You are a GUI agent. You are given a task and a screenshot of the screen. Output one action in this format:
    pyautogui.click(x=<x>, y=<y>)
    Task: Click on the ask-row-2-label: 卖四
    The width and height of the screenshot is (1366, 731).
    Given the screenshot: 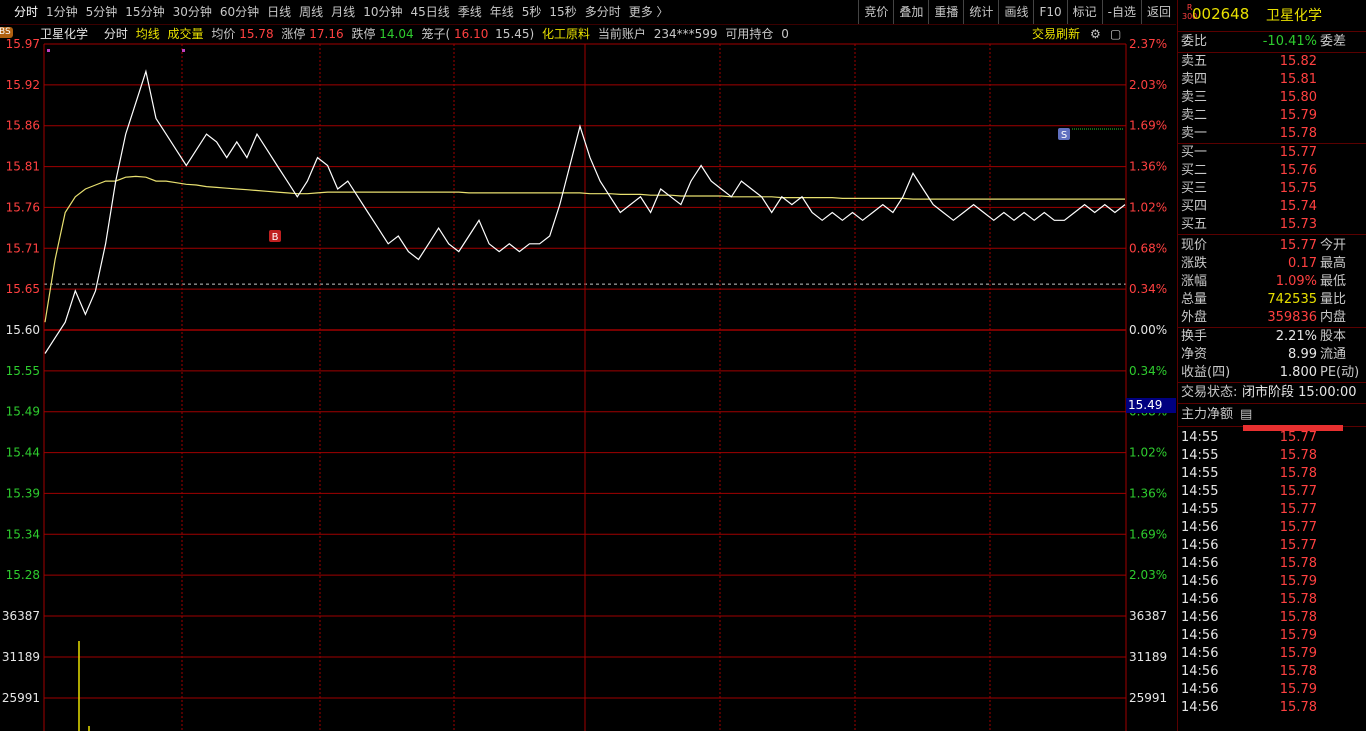 What is the action you would take?
    pyautogui.click(x=1194, y=79)
    